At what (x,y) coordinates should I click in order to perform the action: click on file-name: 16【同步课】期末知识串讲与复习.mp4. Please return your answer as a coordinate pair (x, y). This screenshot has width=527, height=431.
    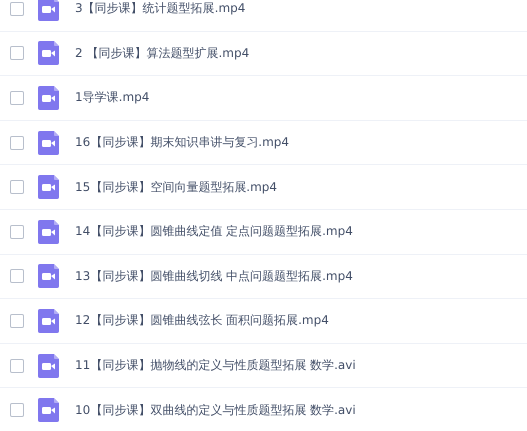
    Looking at the image, I should click on (182, 143).